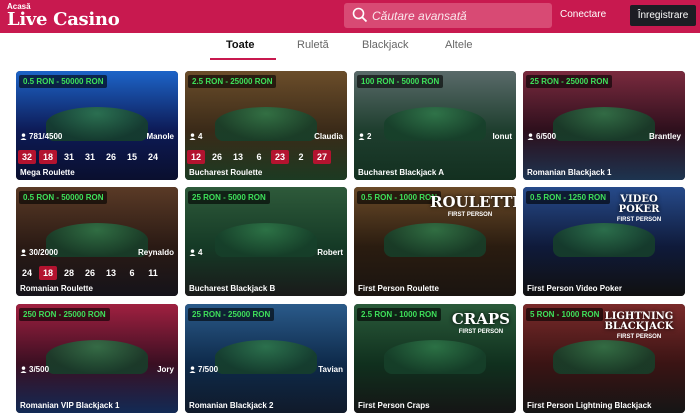  What do you see at coordinates (160, 136) in the screenshot?
I see `dealer-name: Manole` at bounding box center [160, 136].